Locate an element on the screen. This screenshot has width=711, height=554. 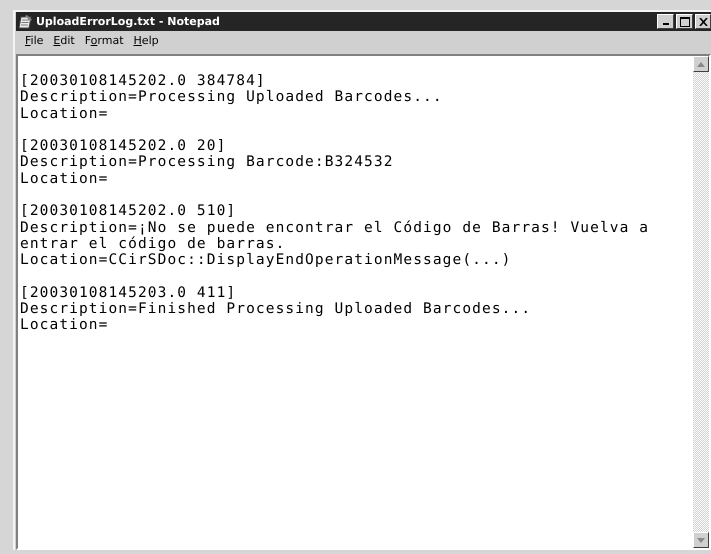
menu-item: Edit is located at coordinates (64, 40).